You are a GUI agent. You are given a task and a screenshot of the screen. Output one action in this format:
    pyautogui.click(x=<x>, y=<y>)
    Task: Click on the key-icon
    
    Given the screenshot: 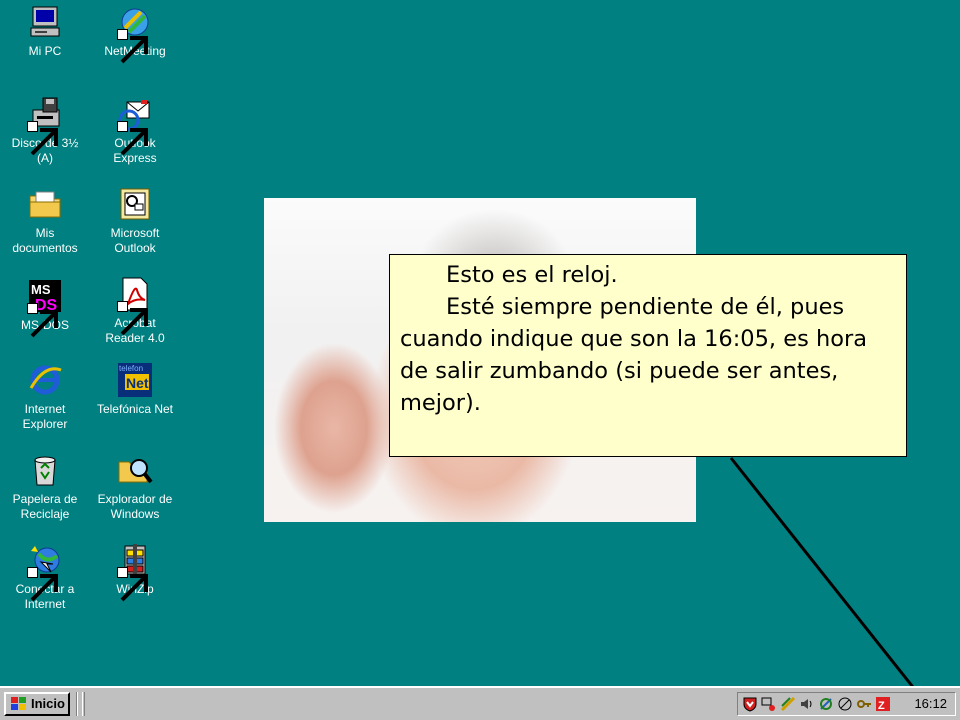 What is the action you would take?
    pyautogui.click(x=864, y=704)
    